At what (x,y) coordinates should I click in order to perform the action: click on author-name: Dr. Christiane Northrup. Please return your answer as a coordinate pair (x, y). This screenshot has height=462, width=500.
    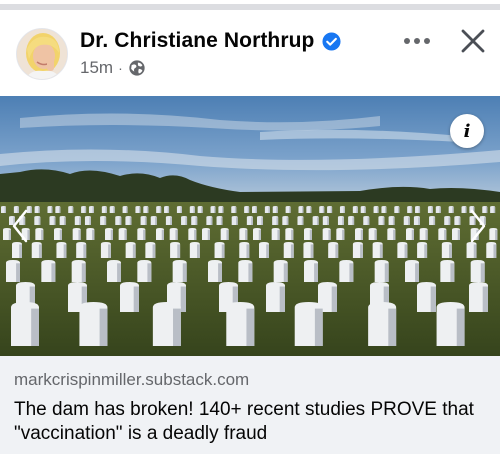
    Looking at the image, I should click on (197, 41).